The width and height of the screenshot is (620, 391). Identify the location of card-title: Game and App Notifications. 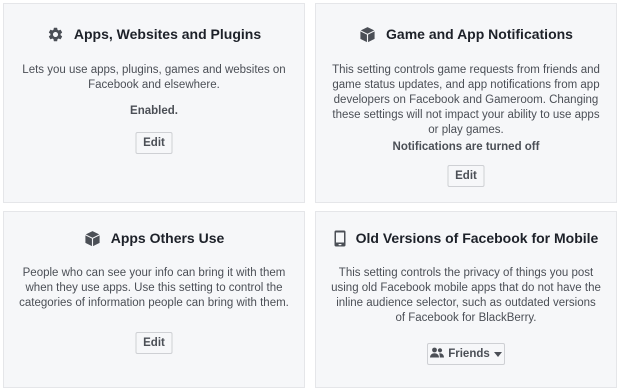
(479, 34).